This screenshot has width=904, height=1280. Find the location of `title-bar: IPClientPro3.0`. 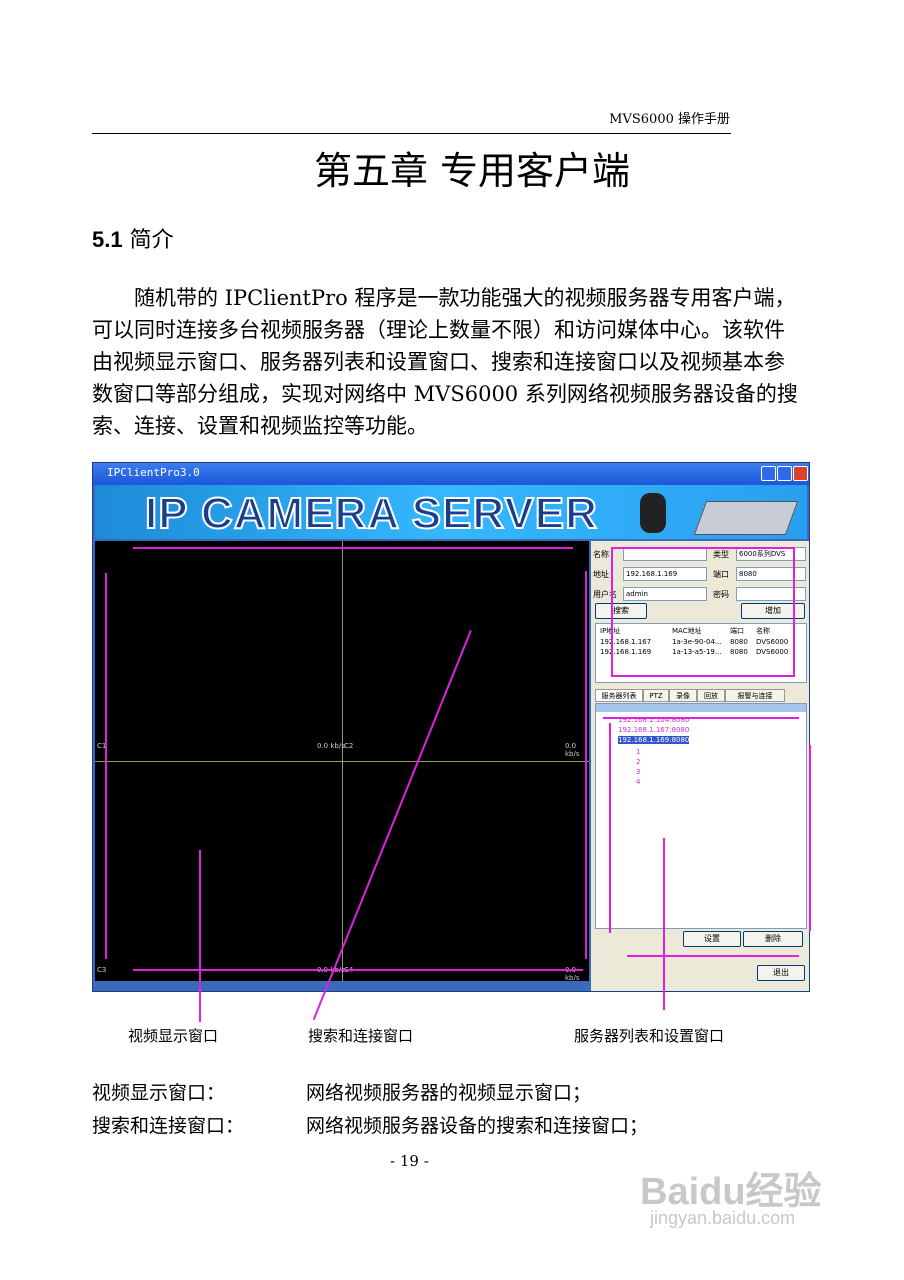

title-bar: IPClientPro3.0 is located at coordinates (451, 474).